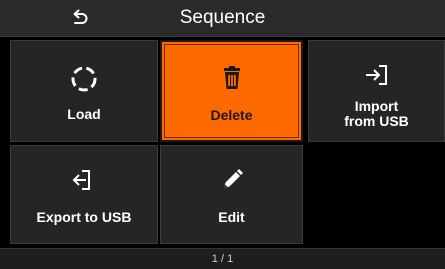  I want to click on export-icon-wrap, so click(84, 180).